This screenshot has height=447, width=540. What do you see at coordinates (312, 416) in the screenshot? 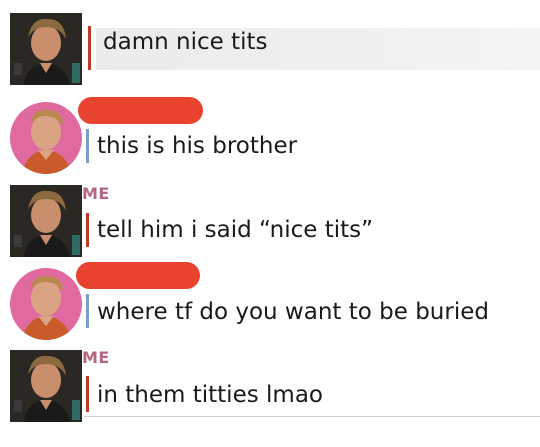
I see `divider` at bounding box center [312, 416].